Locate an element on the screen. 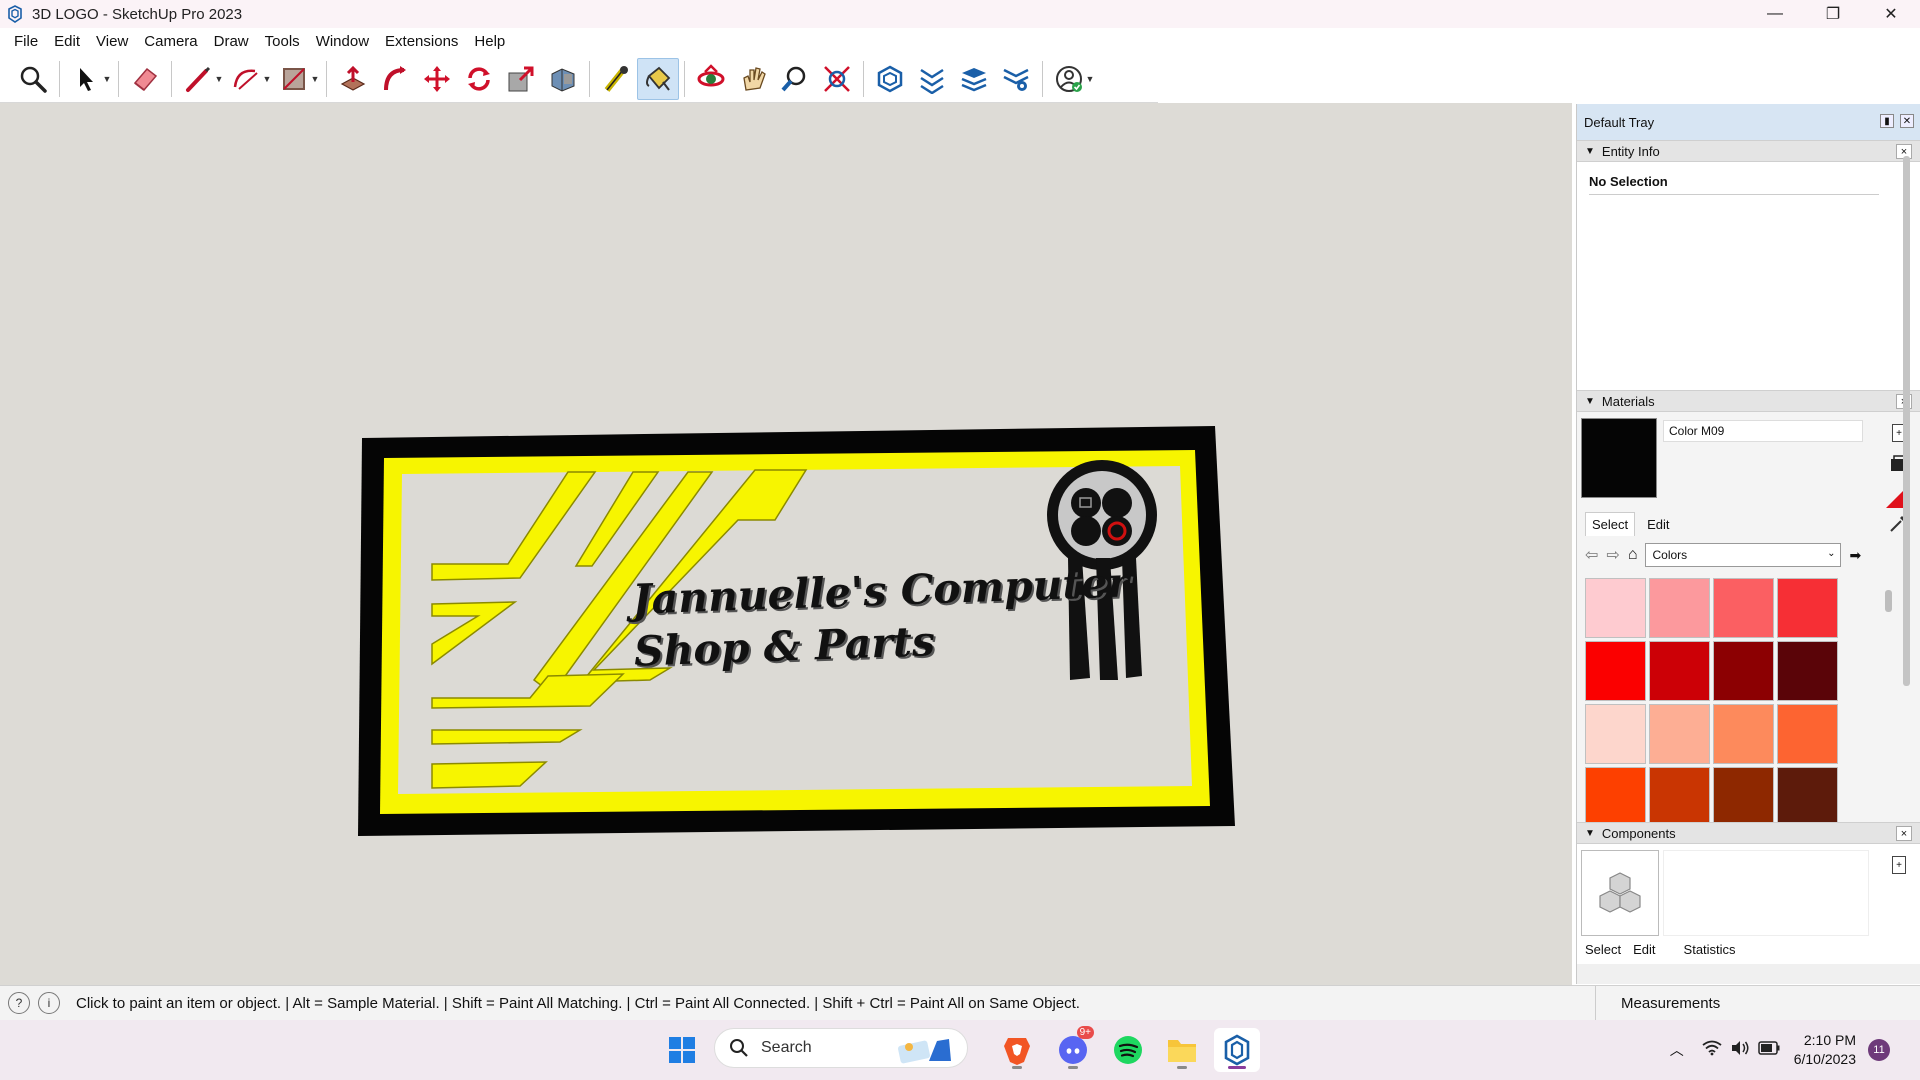 The height and width of the screenshot is (1080, 1920). menu-camera: Camera is located at coordinates (170, 41).